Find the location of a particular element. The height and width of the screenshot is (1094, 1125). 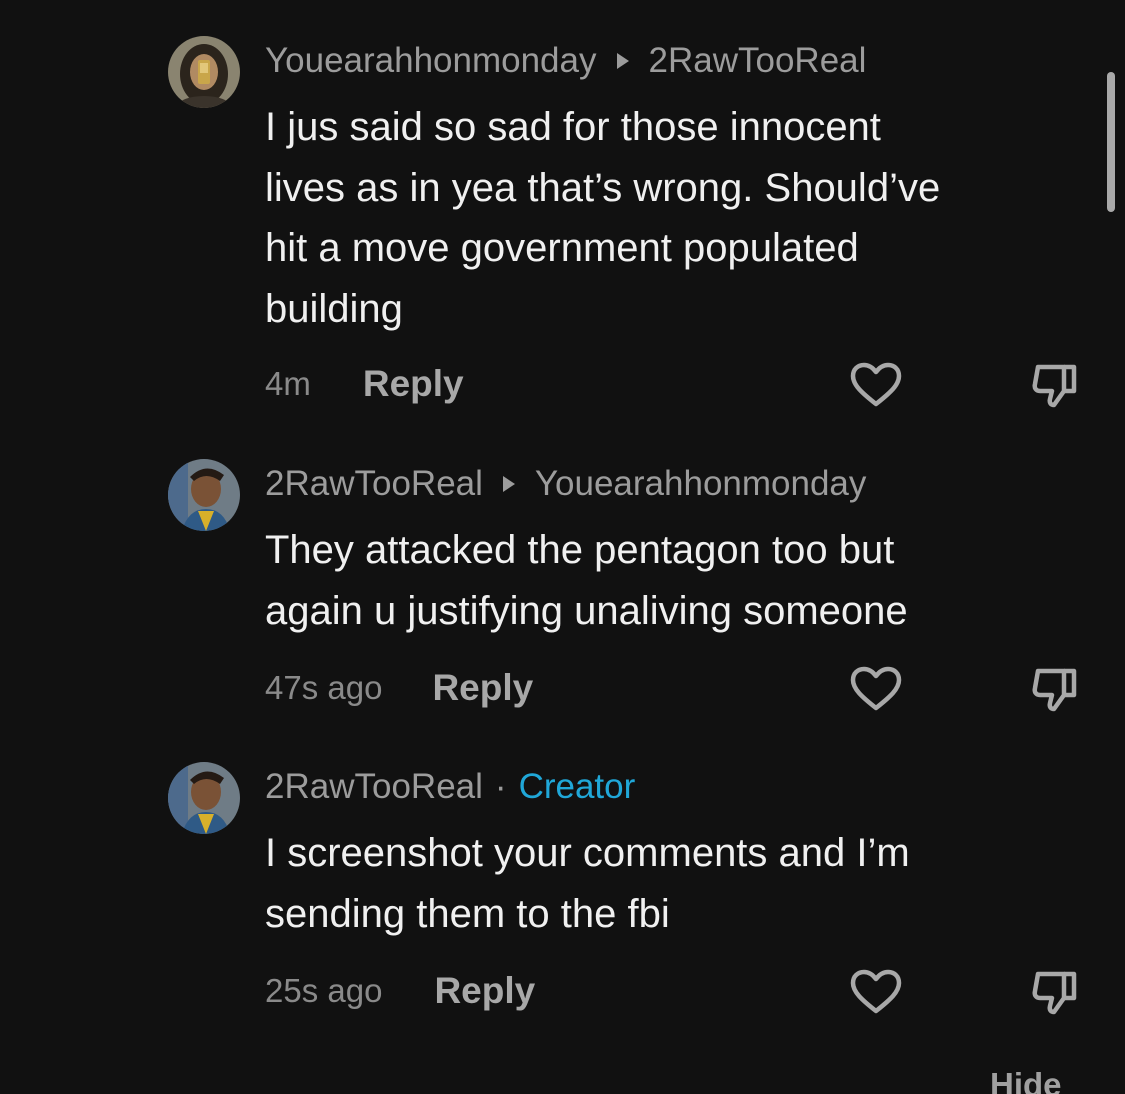

reply-to-name: Youearahhonmonday is located at coordinates (701, 484).